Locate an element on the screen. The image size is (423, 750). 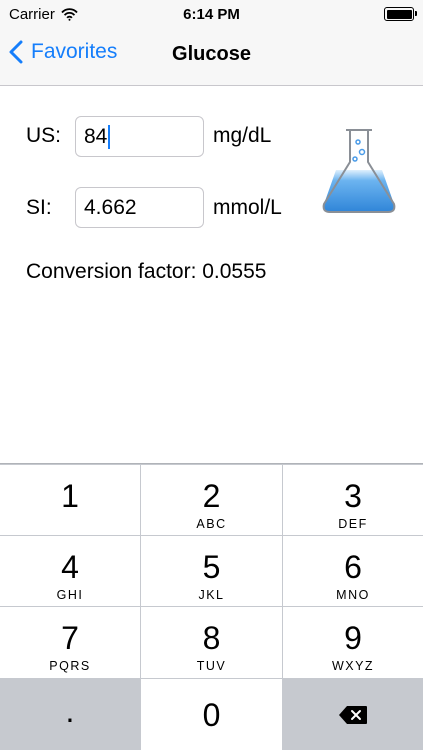
top-bar: Carrier 6:14 PM Favorites Glucose is located at coordinates (211, 43).